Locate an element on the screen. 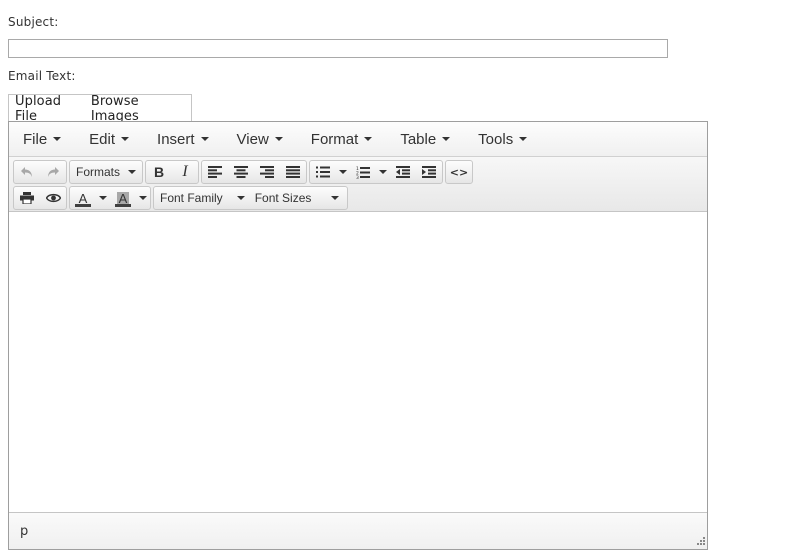  menu-edit-label: Edit is located at coordinates (102, 139).